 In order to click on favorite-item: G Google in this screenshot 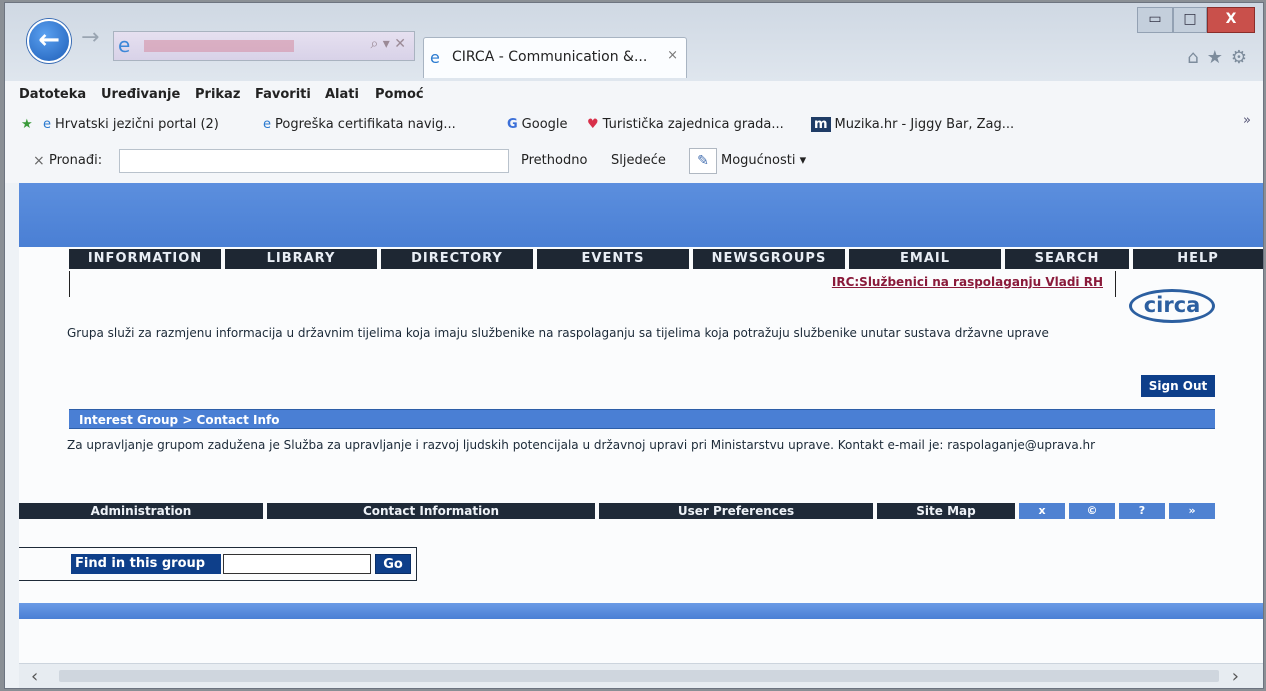, I will do `click(537, 124)`.